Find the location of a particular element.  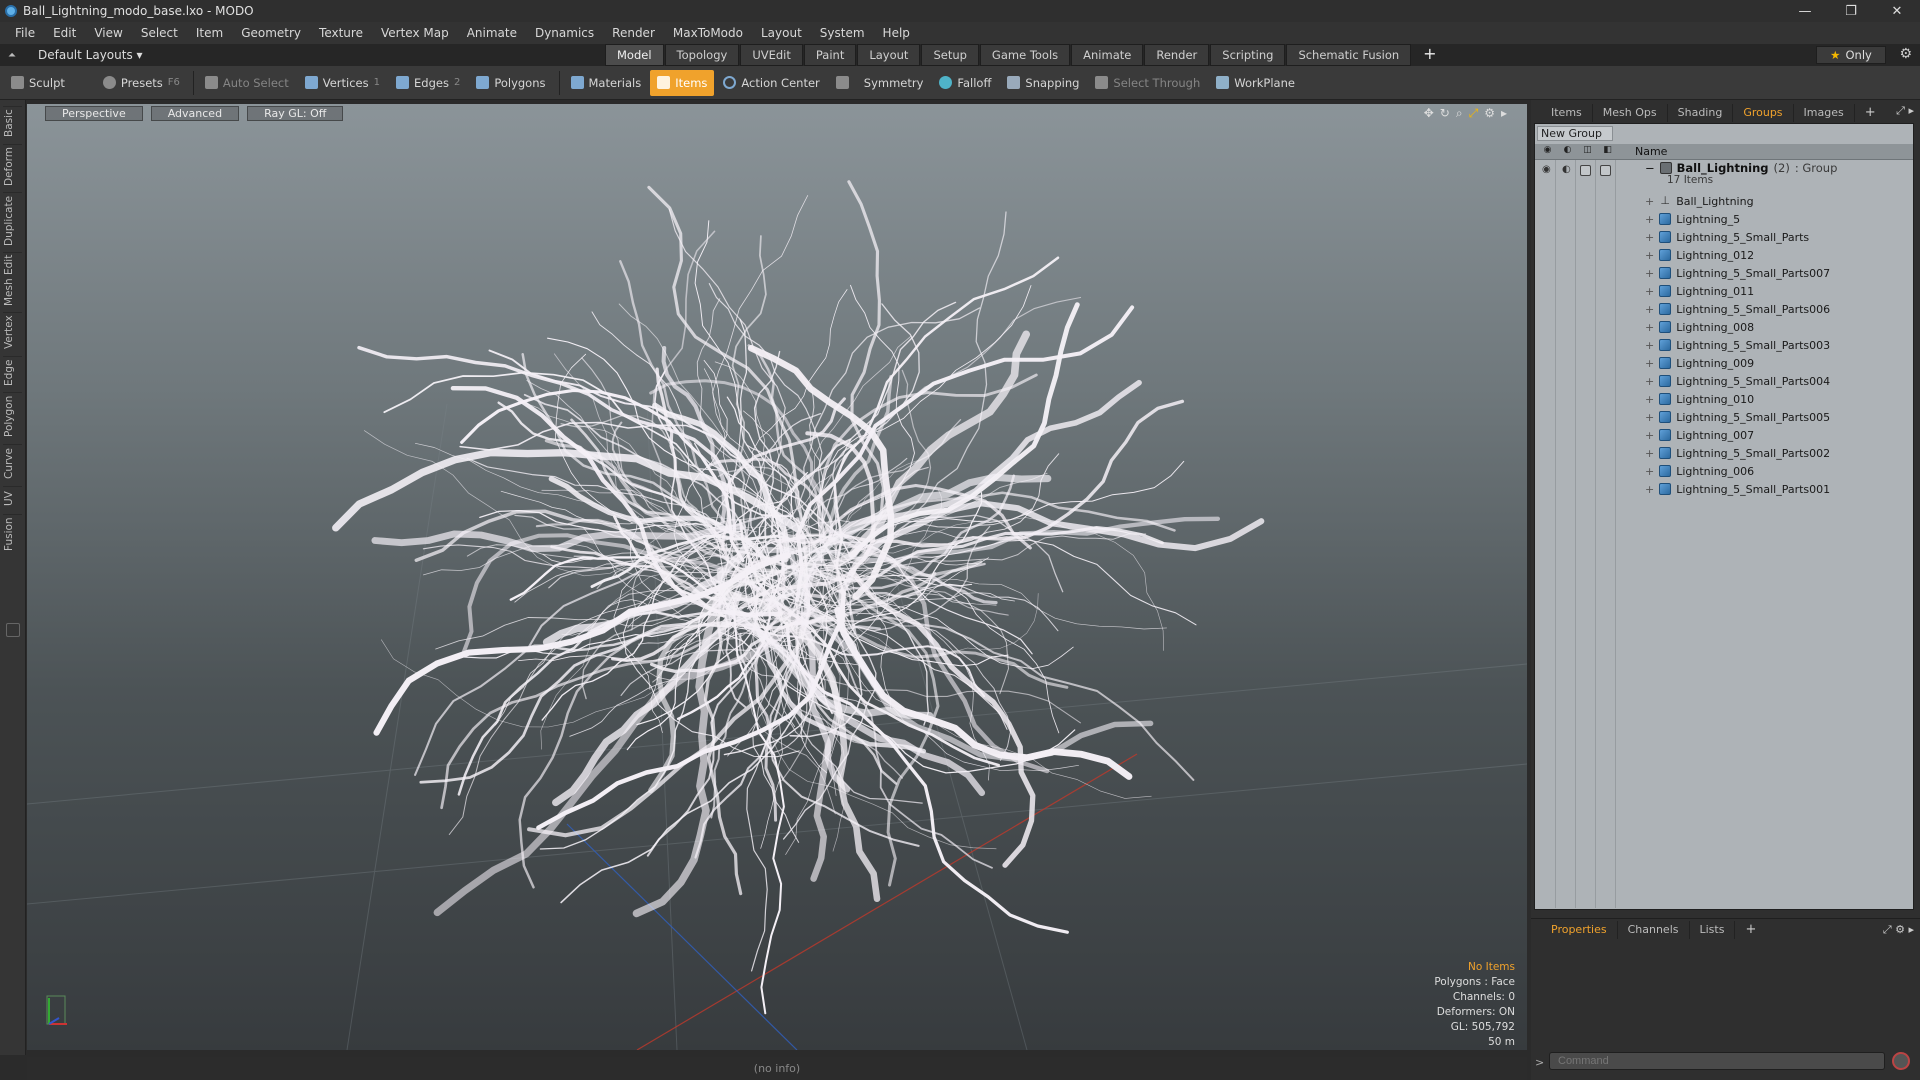

group-item-row: + Lightning_5_Small_Parts005 is located at coordinates (1737, 417).